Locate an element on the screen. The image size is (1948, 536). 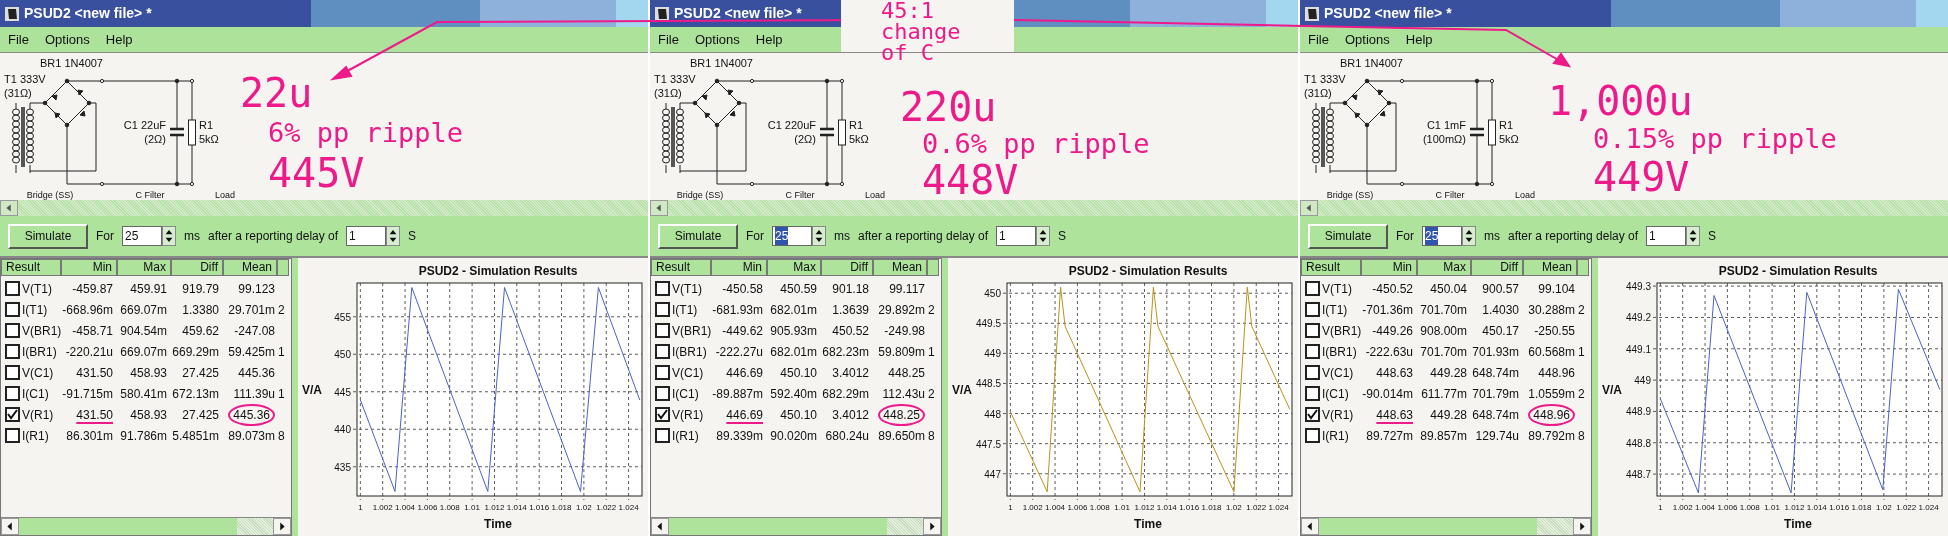
table-cell: 1.3380 is located at coordinates (200, 309).